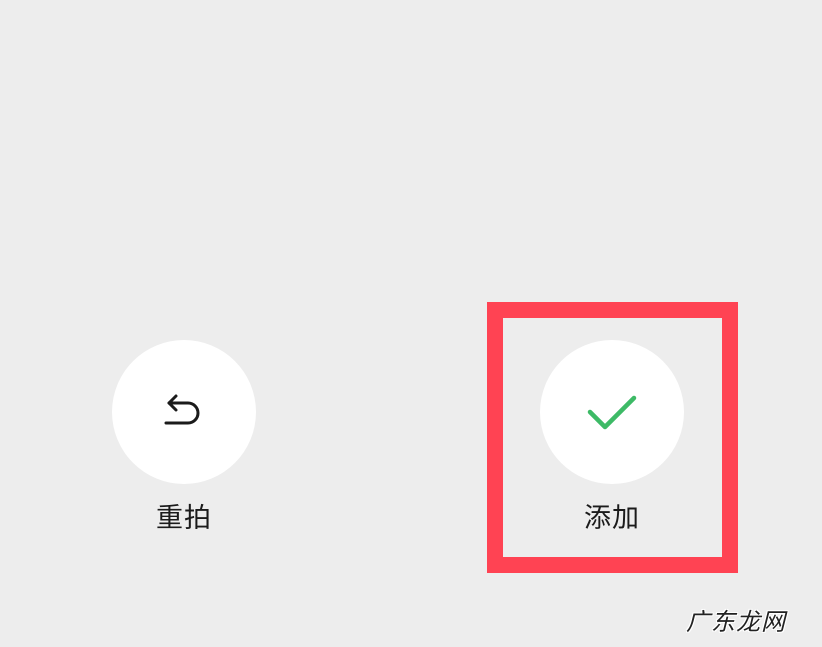  Describe the element at coordinates (184, 518) in the screenshot. I see `retake-label: 重拍` at that location.